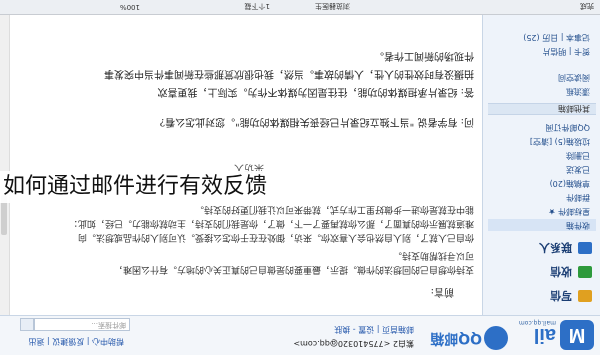  Describe the element at coordinates (577, 335) in the screenshot. I see `logo-m-icon: M` at that location.